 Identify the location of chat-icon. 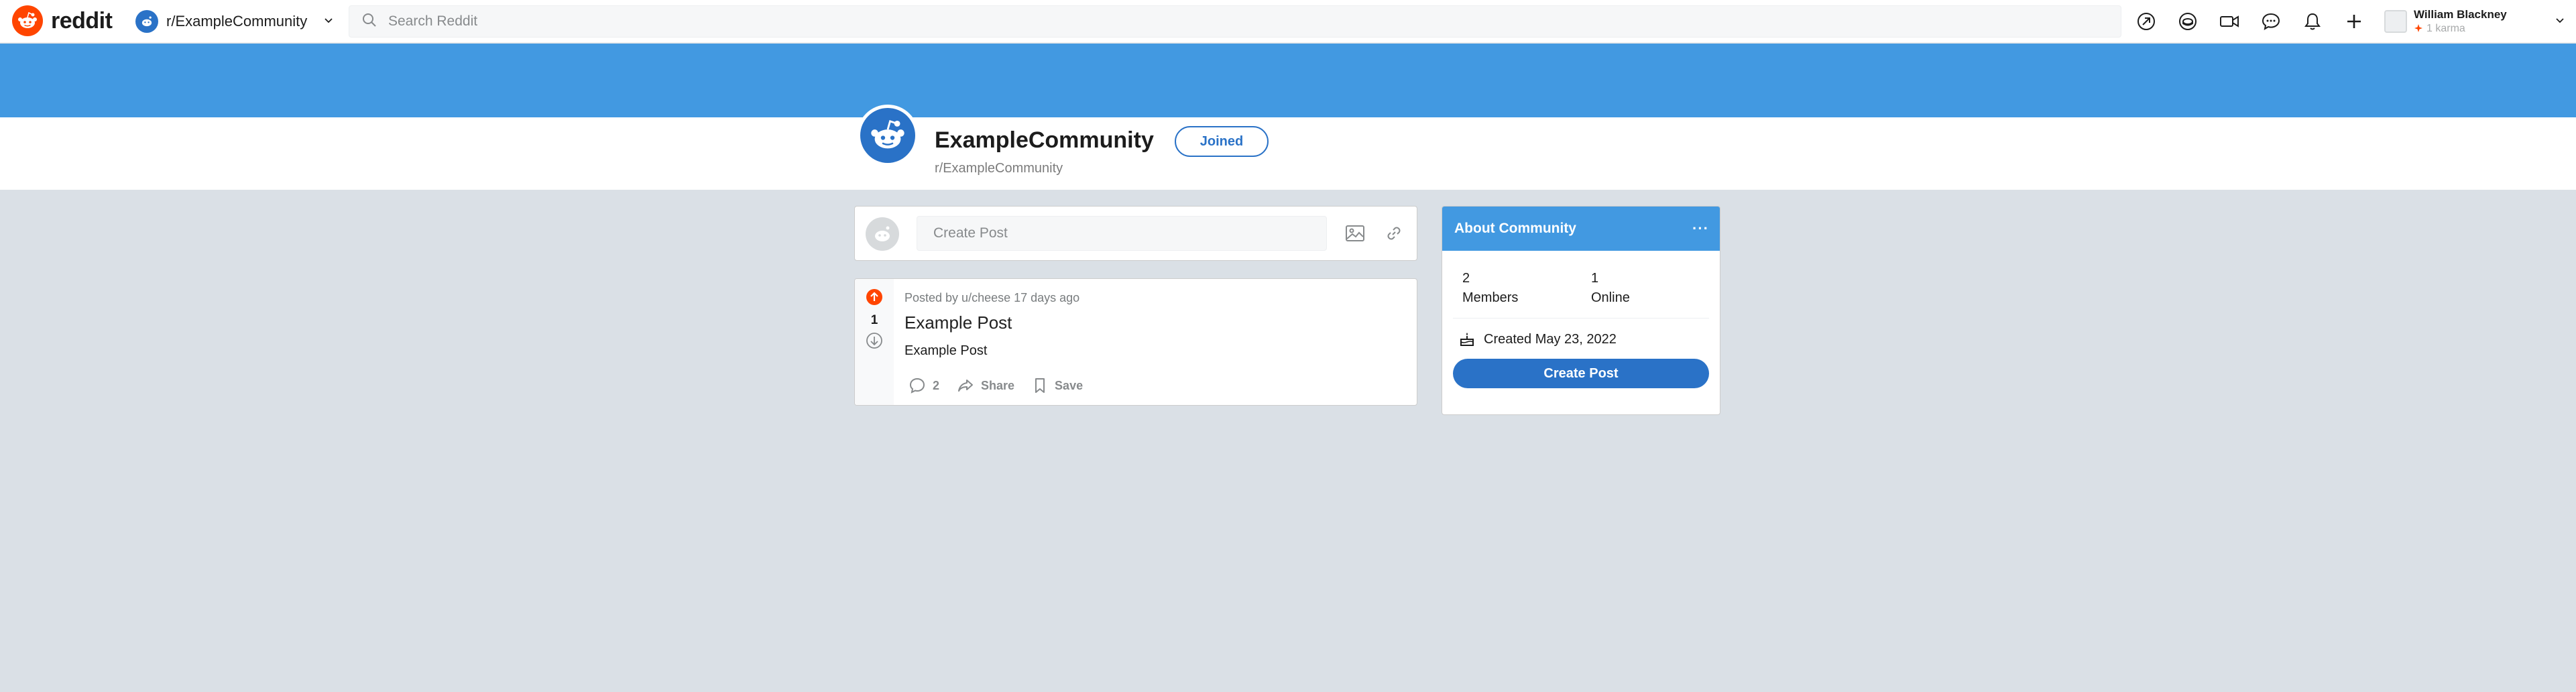
(2271, 21).